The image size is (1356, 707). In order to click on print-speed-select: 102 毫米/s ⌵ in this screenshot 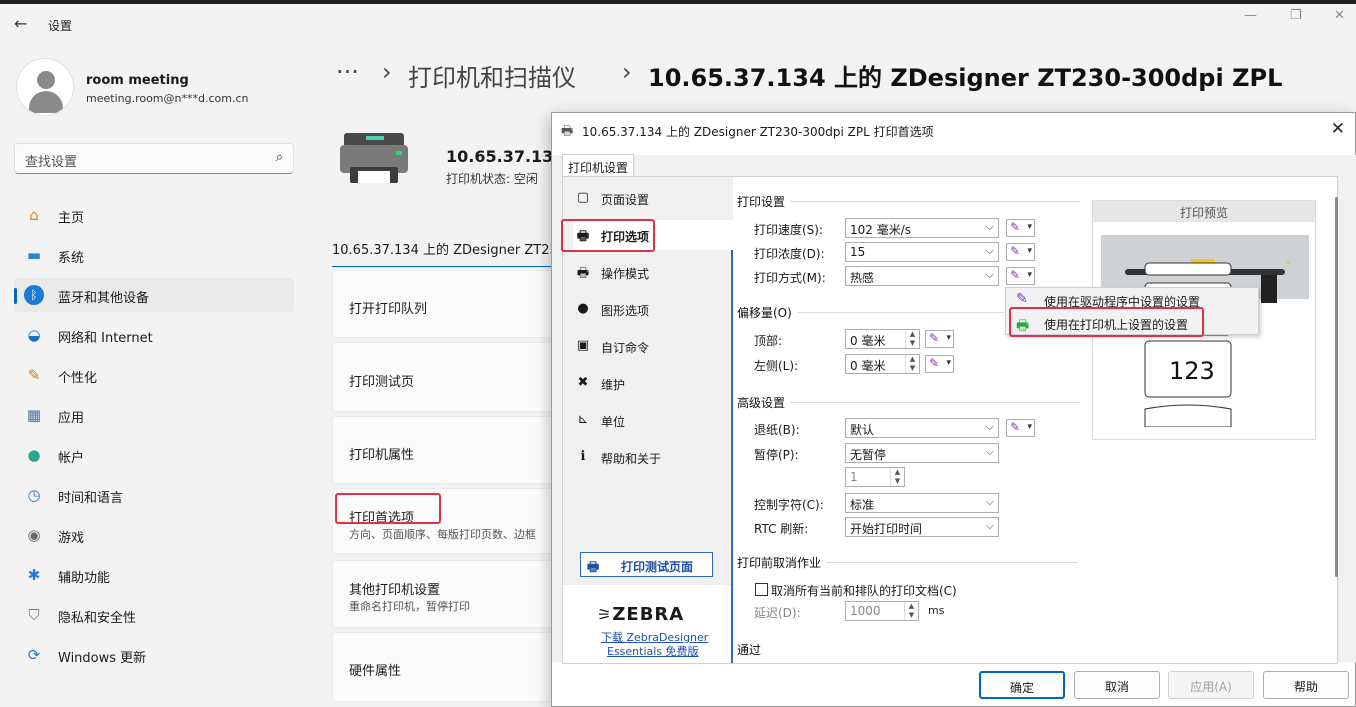, I will do `click(922, 228)`.